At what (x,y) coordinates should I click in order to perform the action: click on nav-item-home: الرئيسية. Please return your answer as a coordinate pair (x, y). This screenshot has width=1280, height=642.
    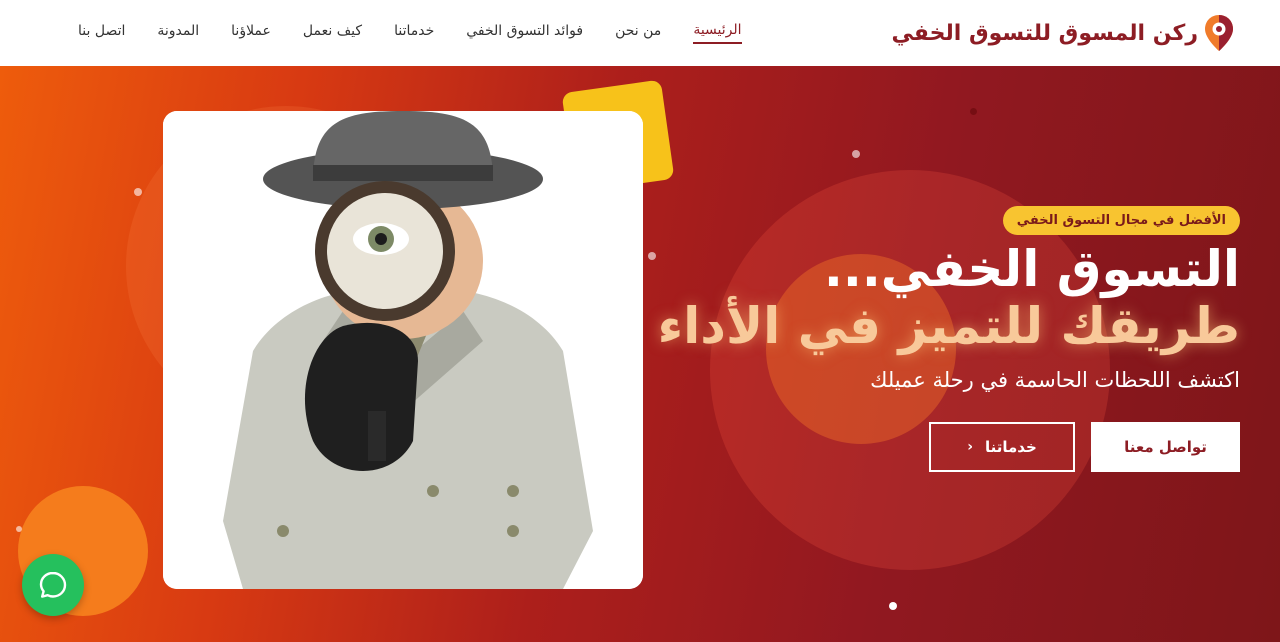
    Looking at the image, I should click on (717, 33).